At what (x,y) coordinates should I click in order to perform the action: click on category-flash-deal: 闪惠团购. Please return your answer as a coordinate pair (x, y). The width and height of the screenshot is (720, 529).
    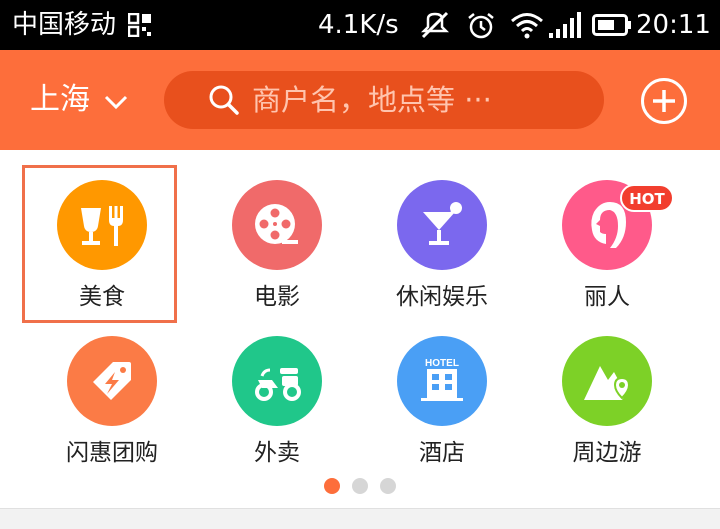
    Looking at the image, I should click on (112, 411).